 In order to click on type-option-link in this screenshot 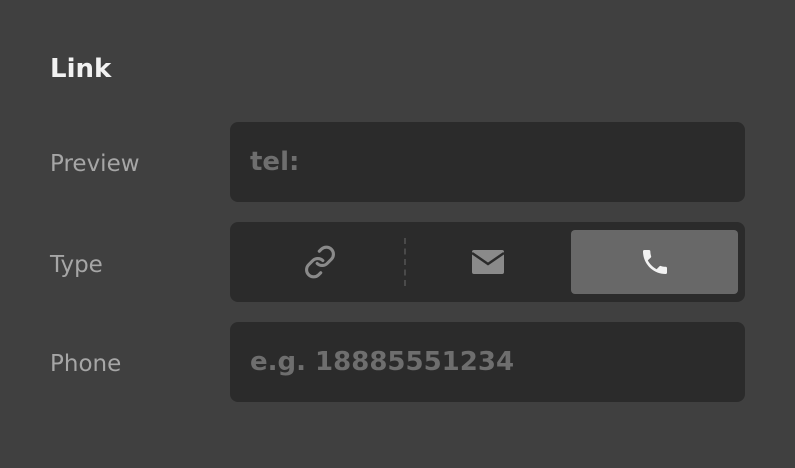, I will do `click(320, 262)`.